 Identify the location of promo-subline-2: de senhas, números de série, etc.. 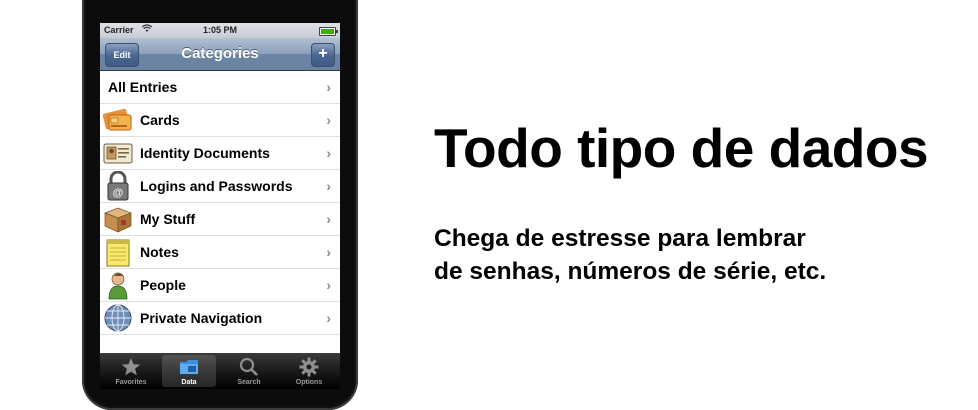
(630, 271).